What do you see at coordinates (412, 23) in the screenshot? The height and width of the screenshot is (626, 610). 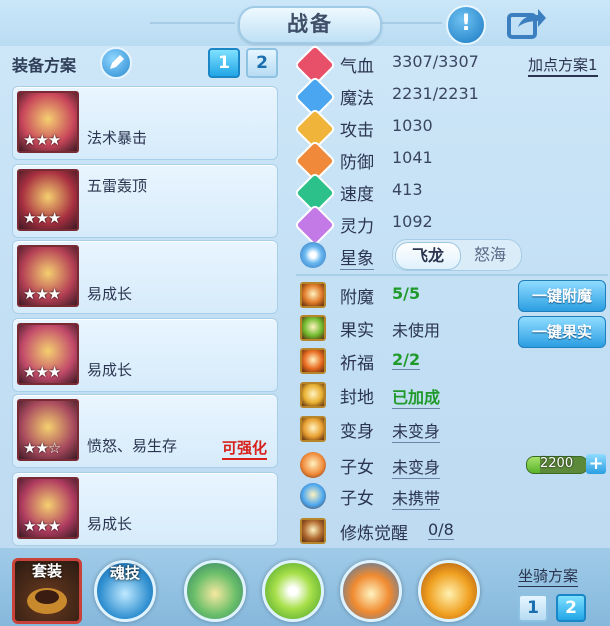 I see `title-ornament-right` at bounding box center [412, 23].